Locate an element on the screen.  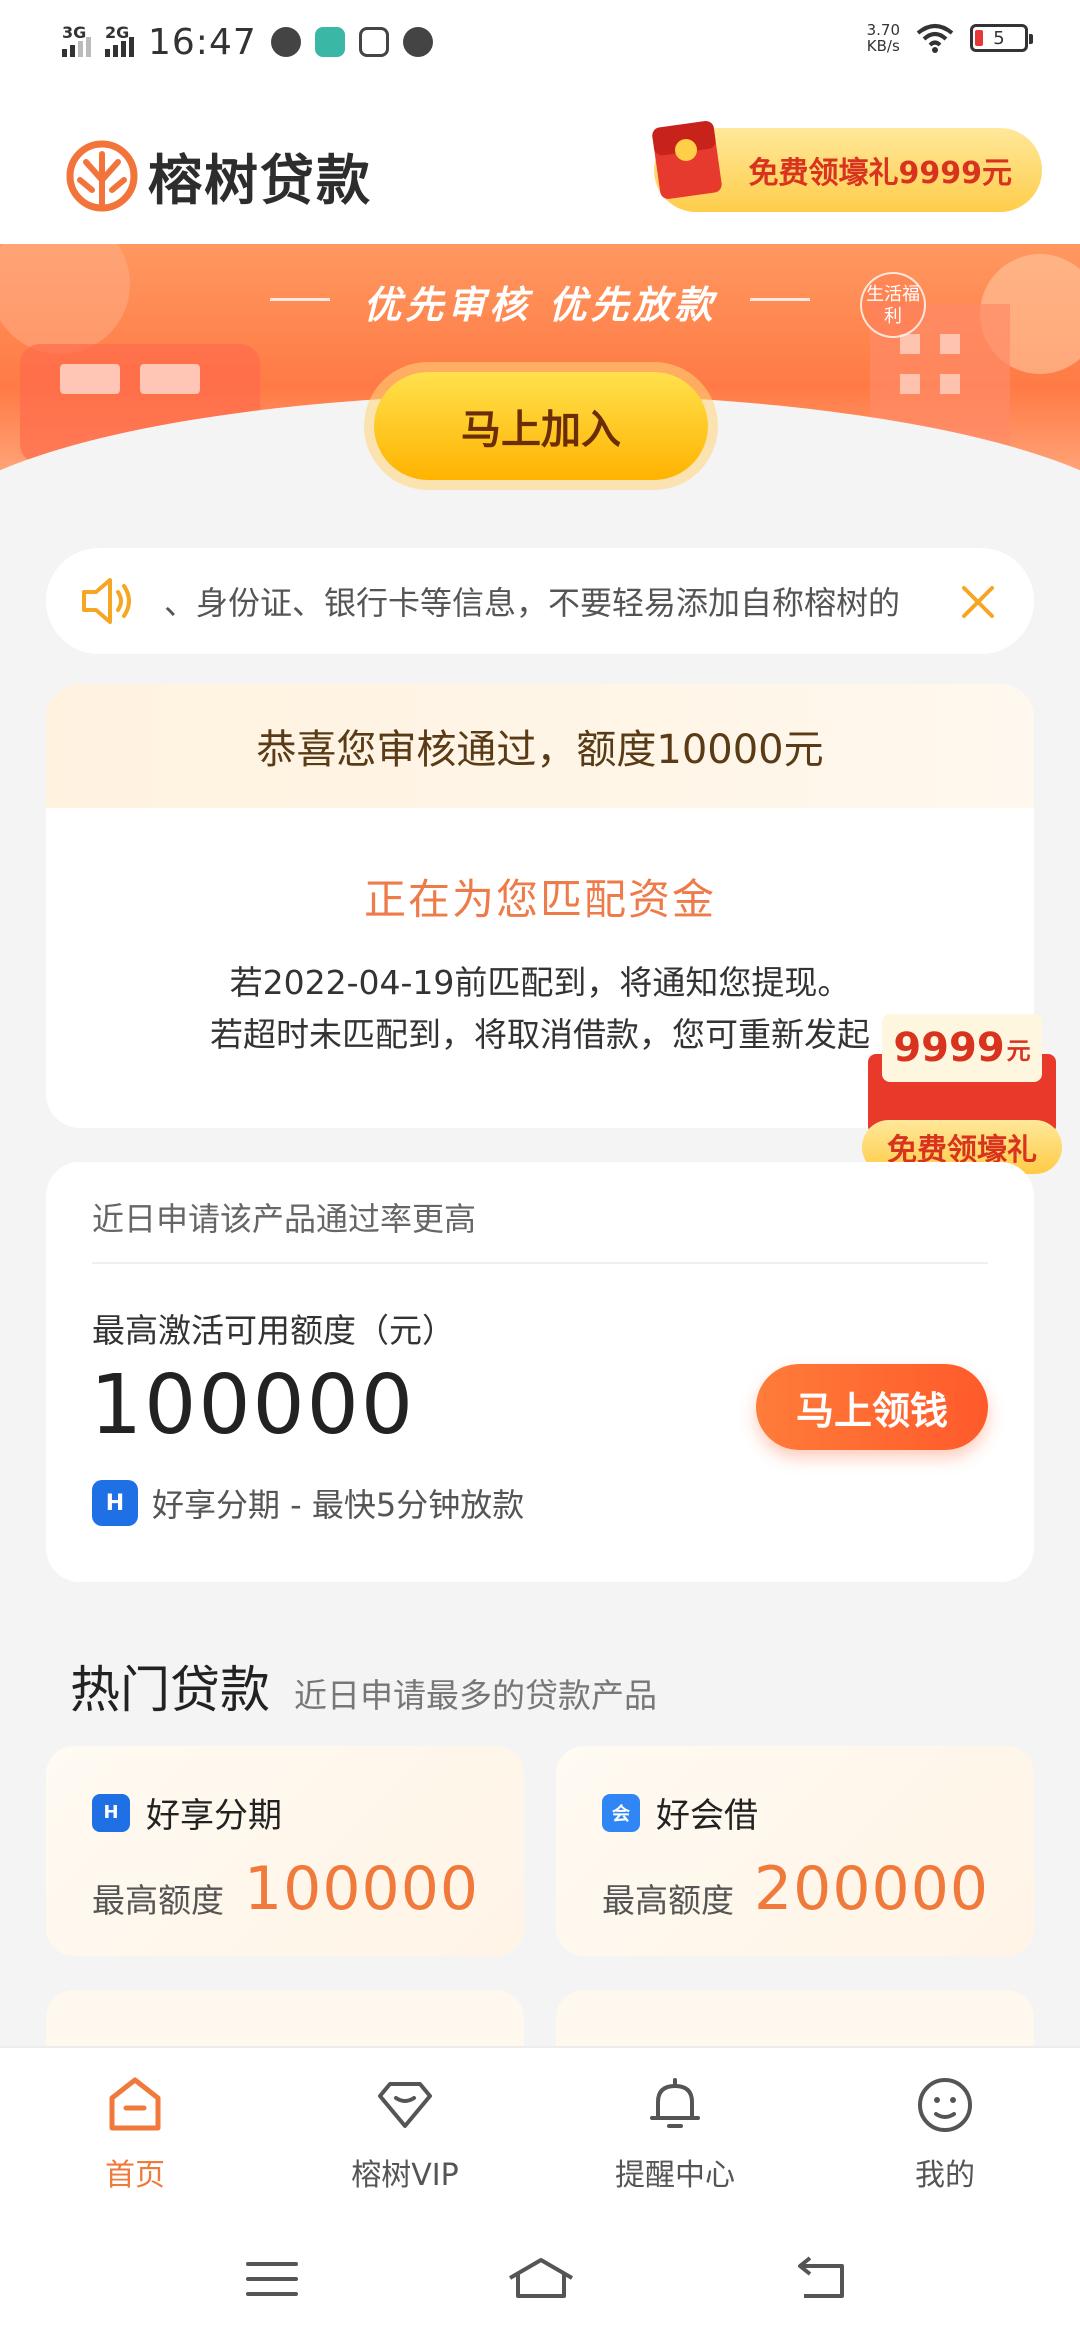
home-nav-icon is located at coordinates (541, 2279).